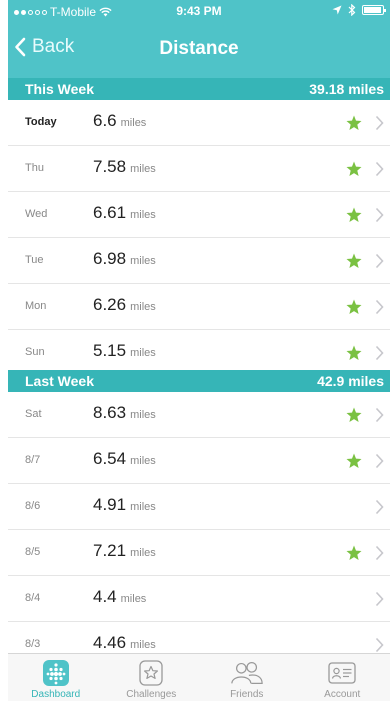  I want to click on row-value: 7.58 miles, so click(124, 167).